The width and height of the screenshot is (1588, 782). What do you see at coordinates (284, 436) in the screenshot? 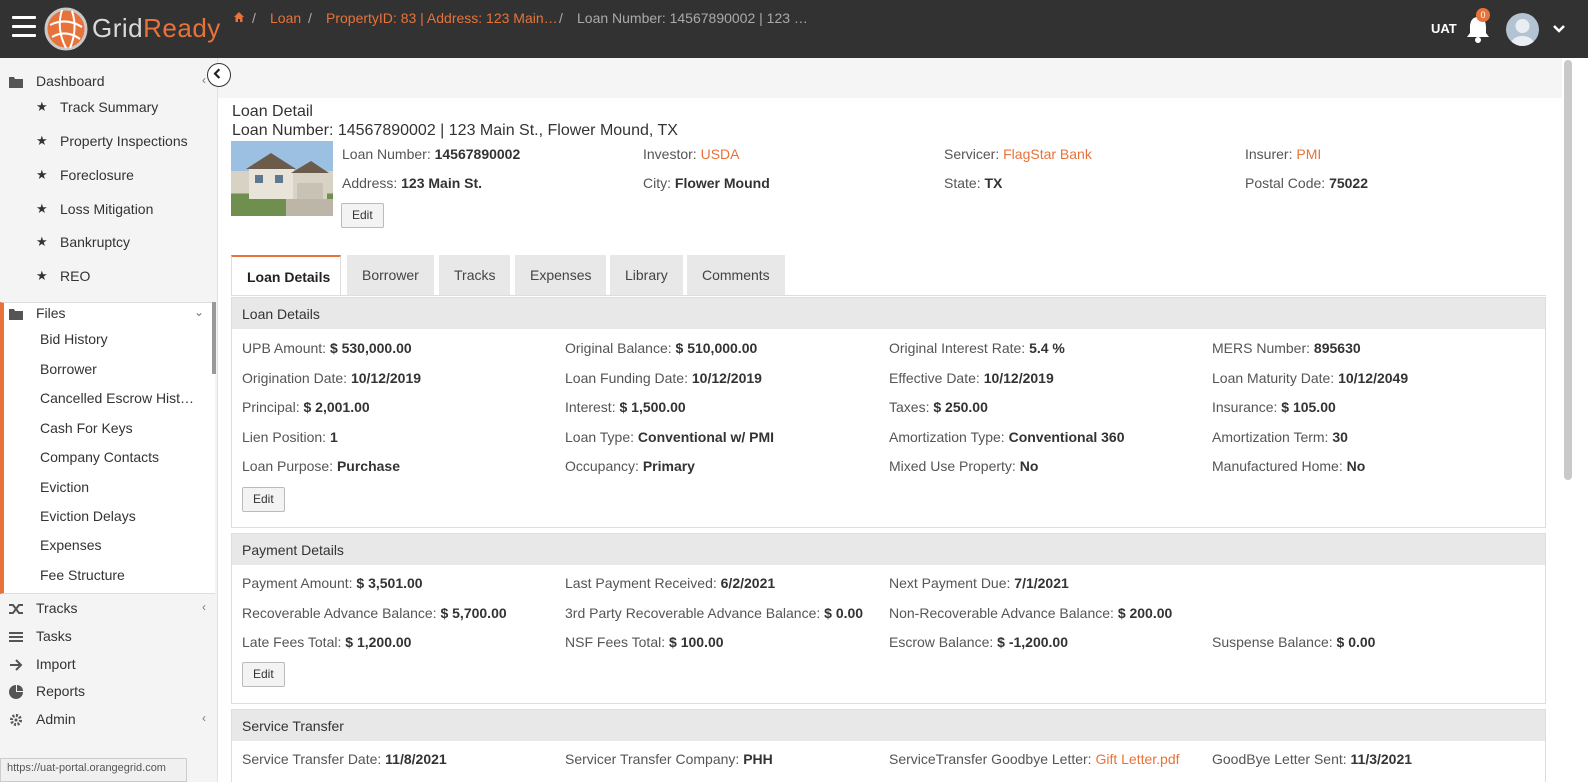
I see `detail-field-label: Lien Position:` at bounding box center [284, 436].